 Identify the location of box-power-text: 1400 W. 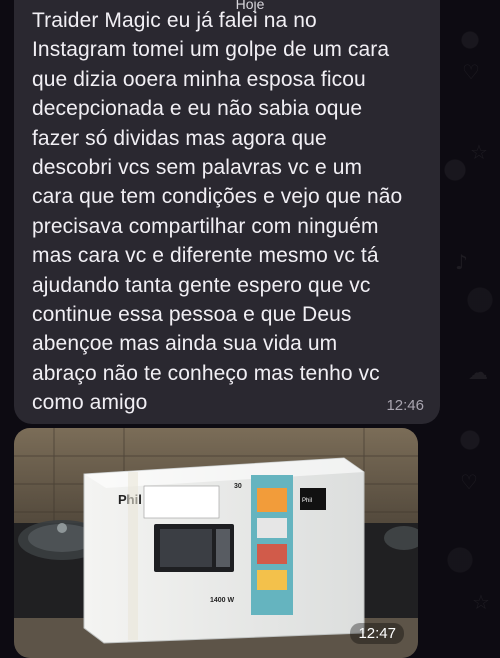
(222, 600).